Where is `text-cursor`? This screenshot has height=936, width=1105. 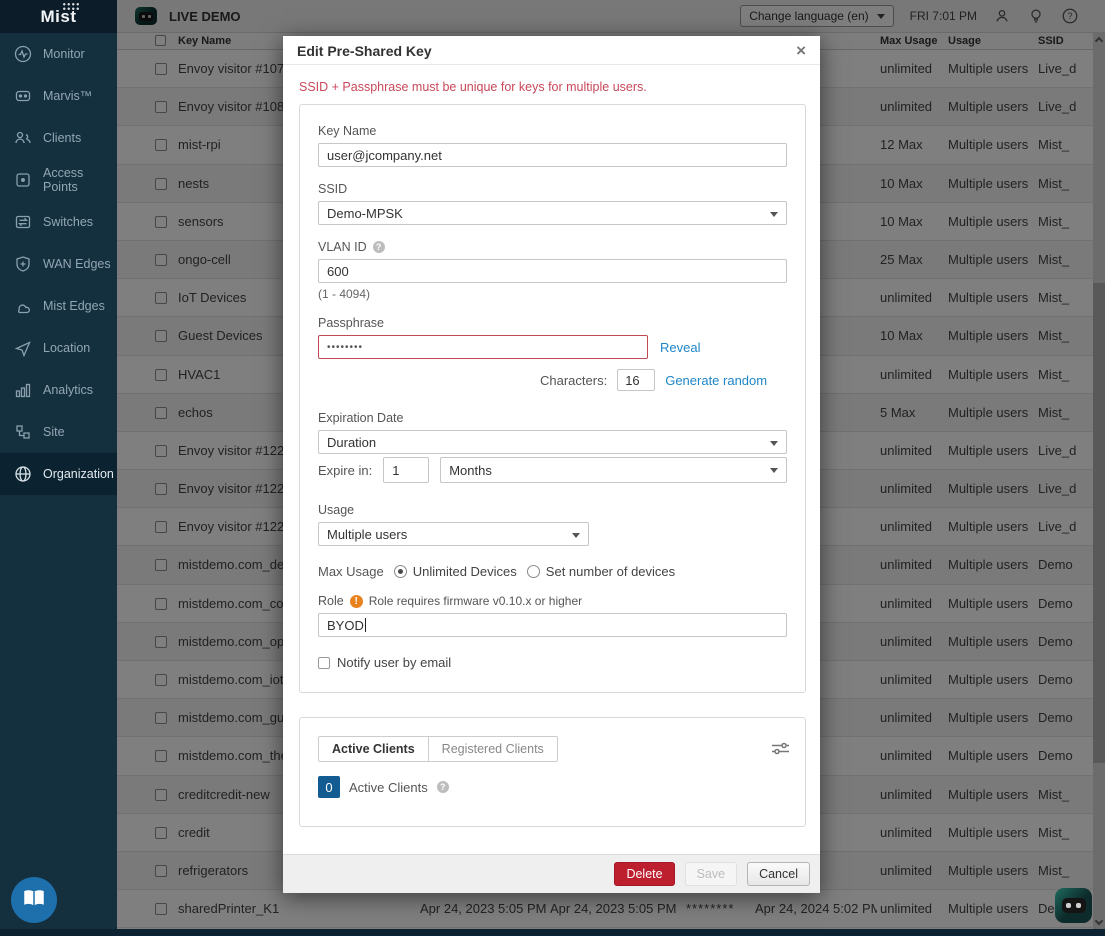
text-cursor is located at coordinates (365, 625).